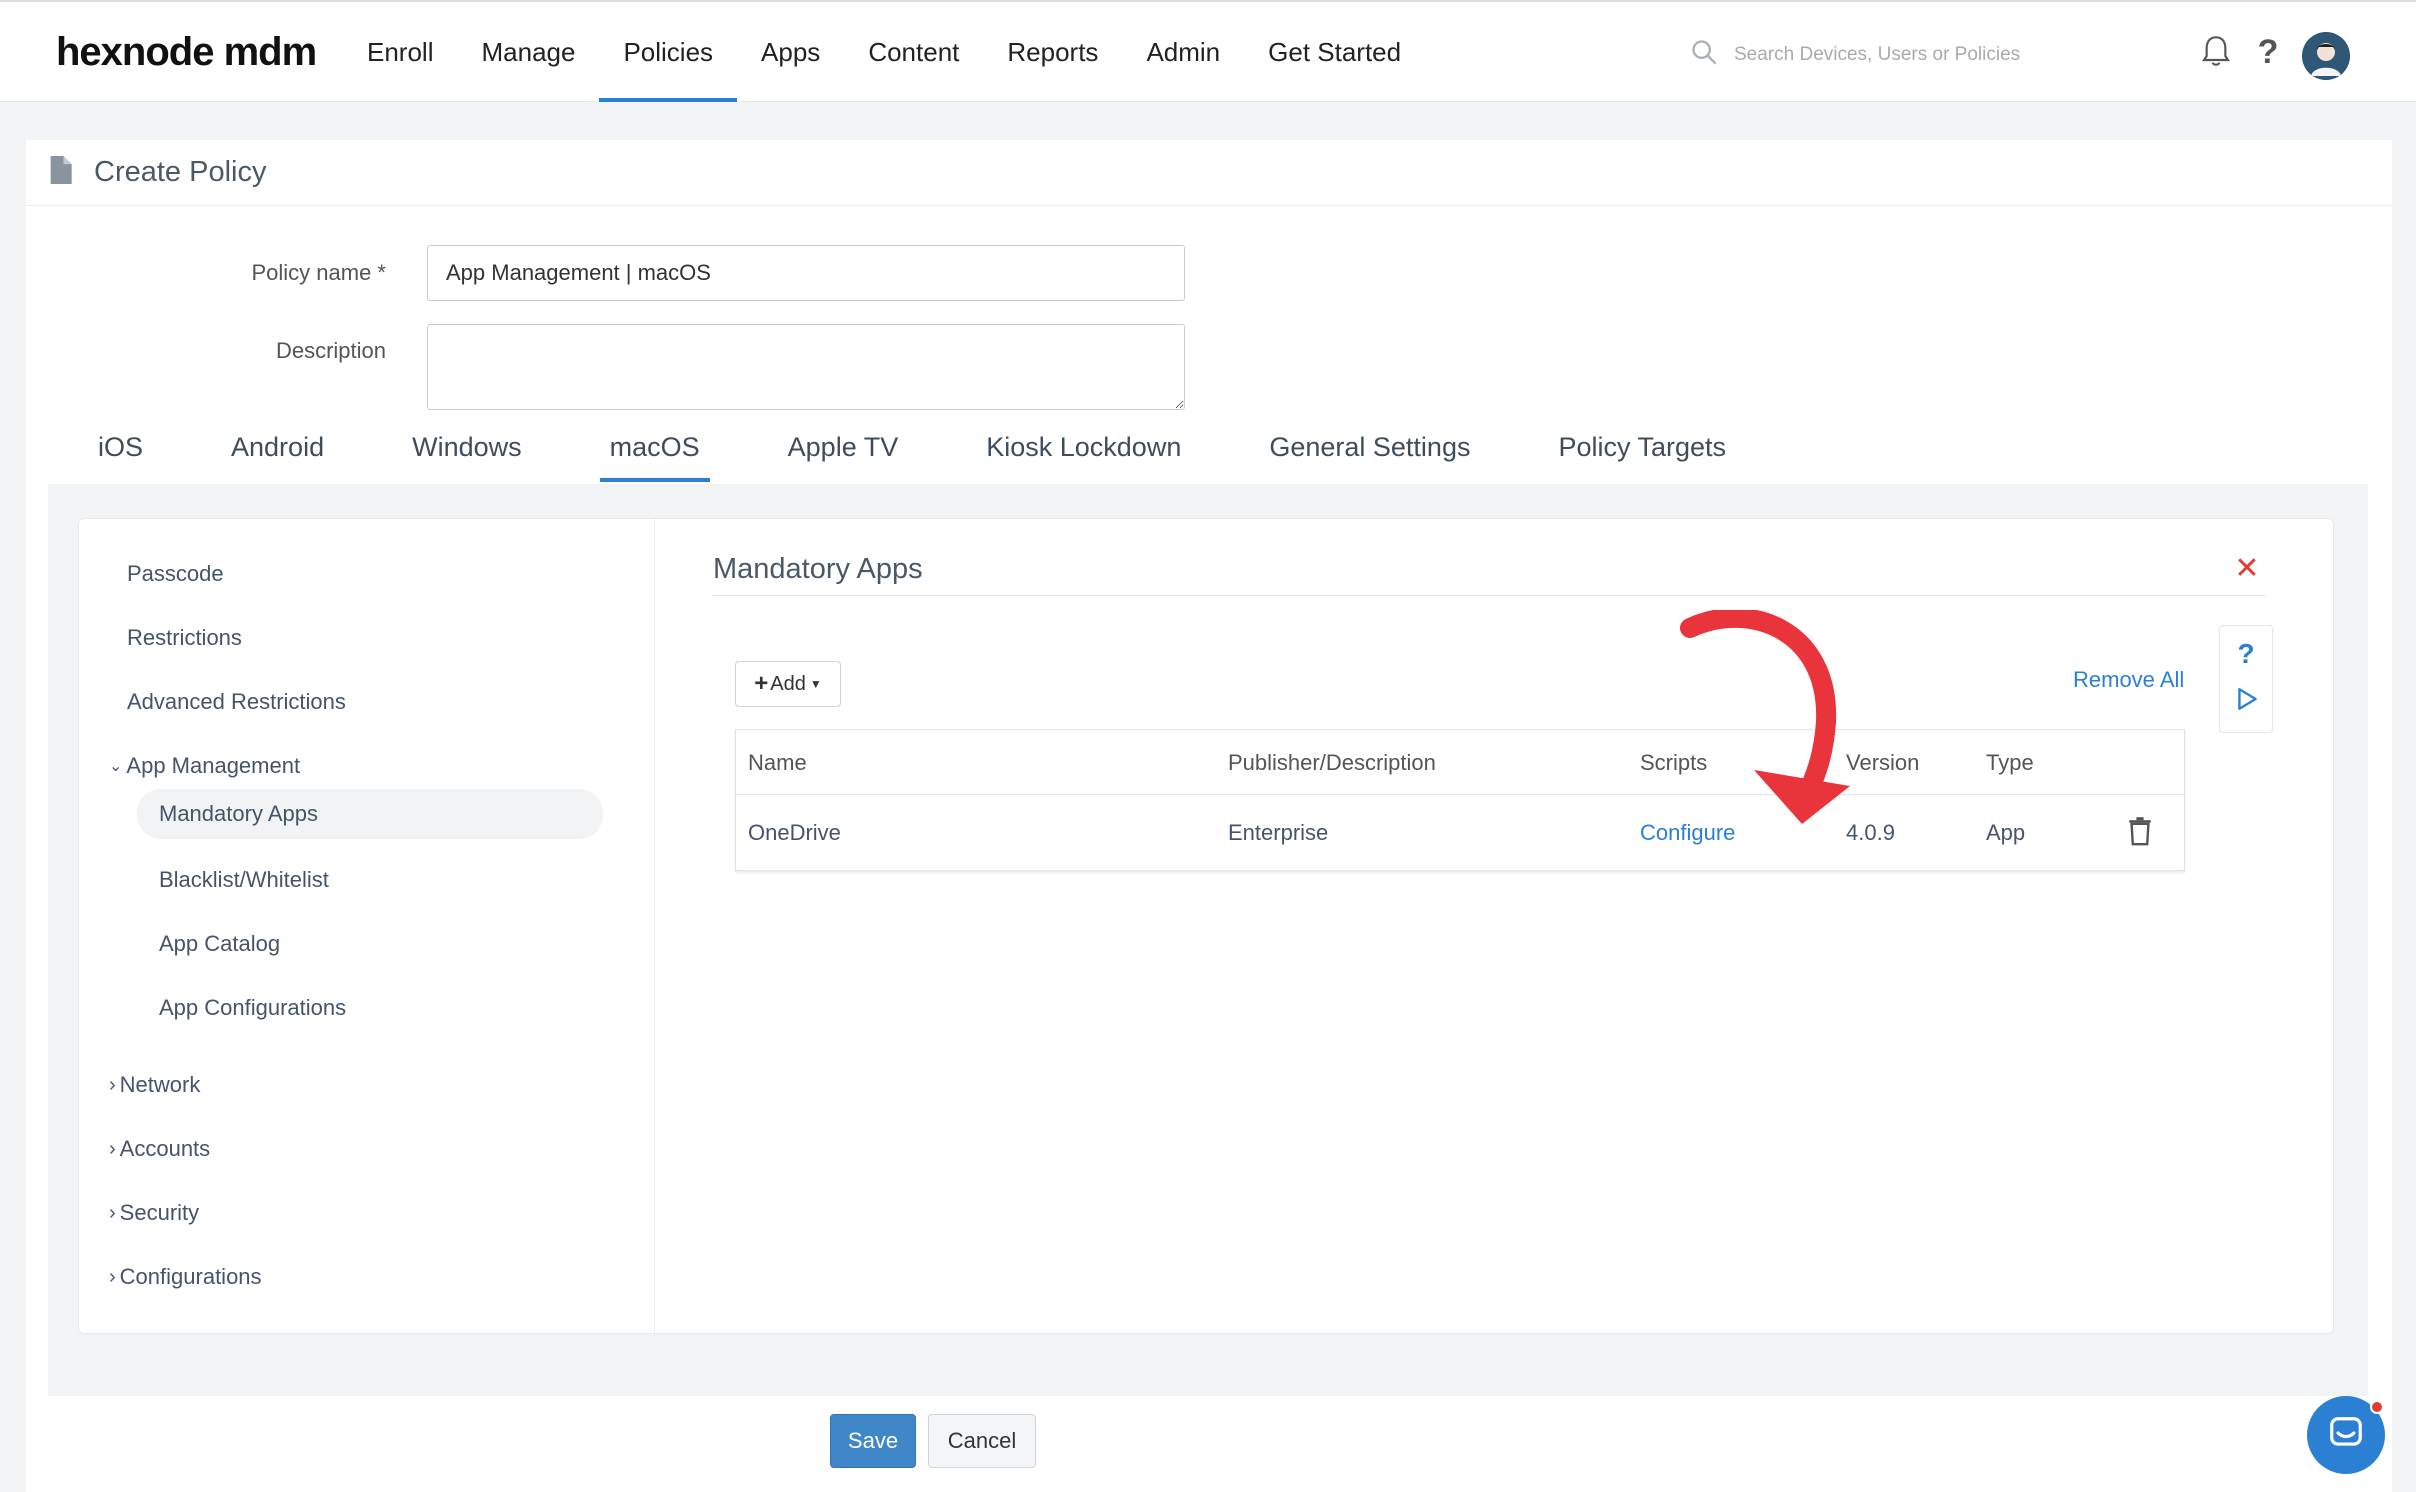 The height and width of the screenshot is (1492, 2416). Describe the element at coordinates (190, 1276) in the screenshot. I see `sidebar-item-label: Configurations` at that location.